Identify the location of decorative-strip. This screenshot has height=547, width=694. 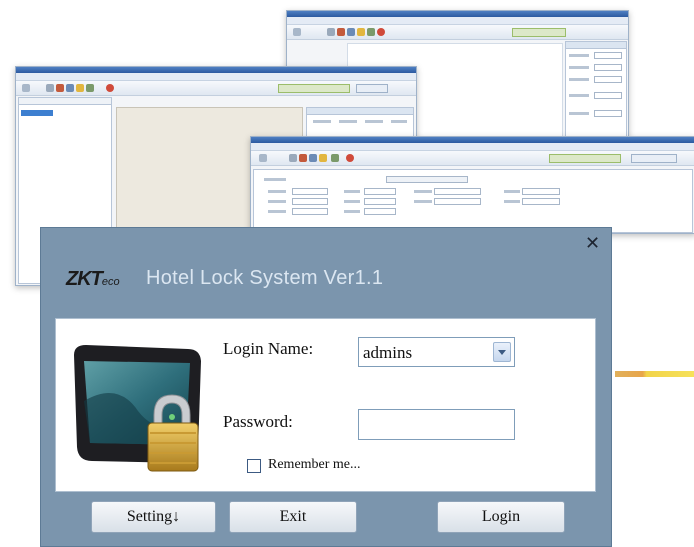
(654, 374).